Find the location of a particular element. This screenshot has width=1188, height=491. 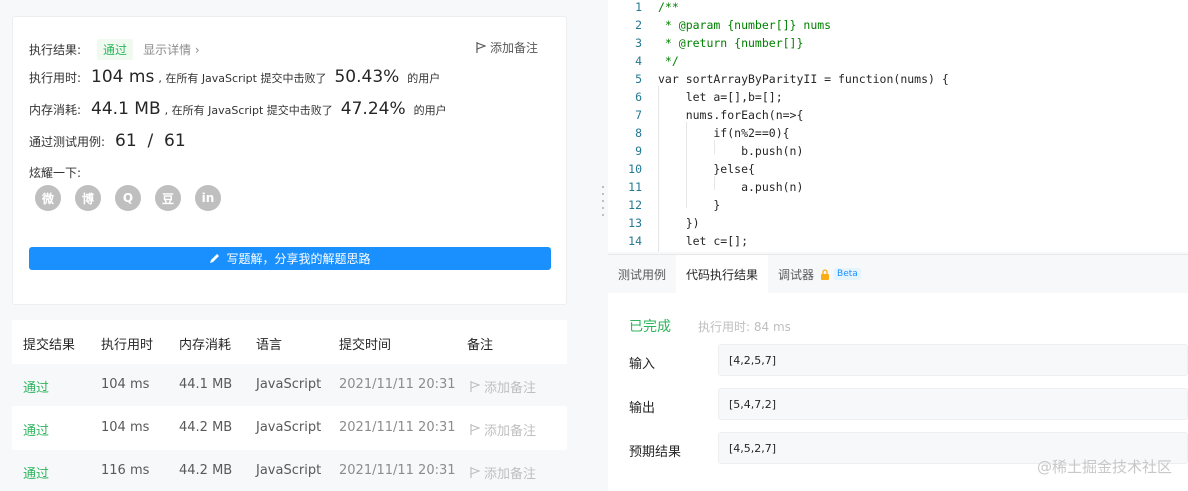

beta-badge: Beta is located at coordinates (847, 274).